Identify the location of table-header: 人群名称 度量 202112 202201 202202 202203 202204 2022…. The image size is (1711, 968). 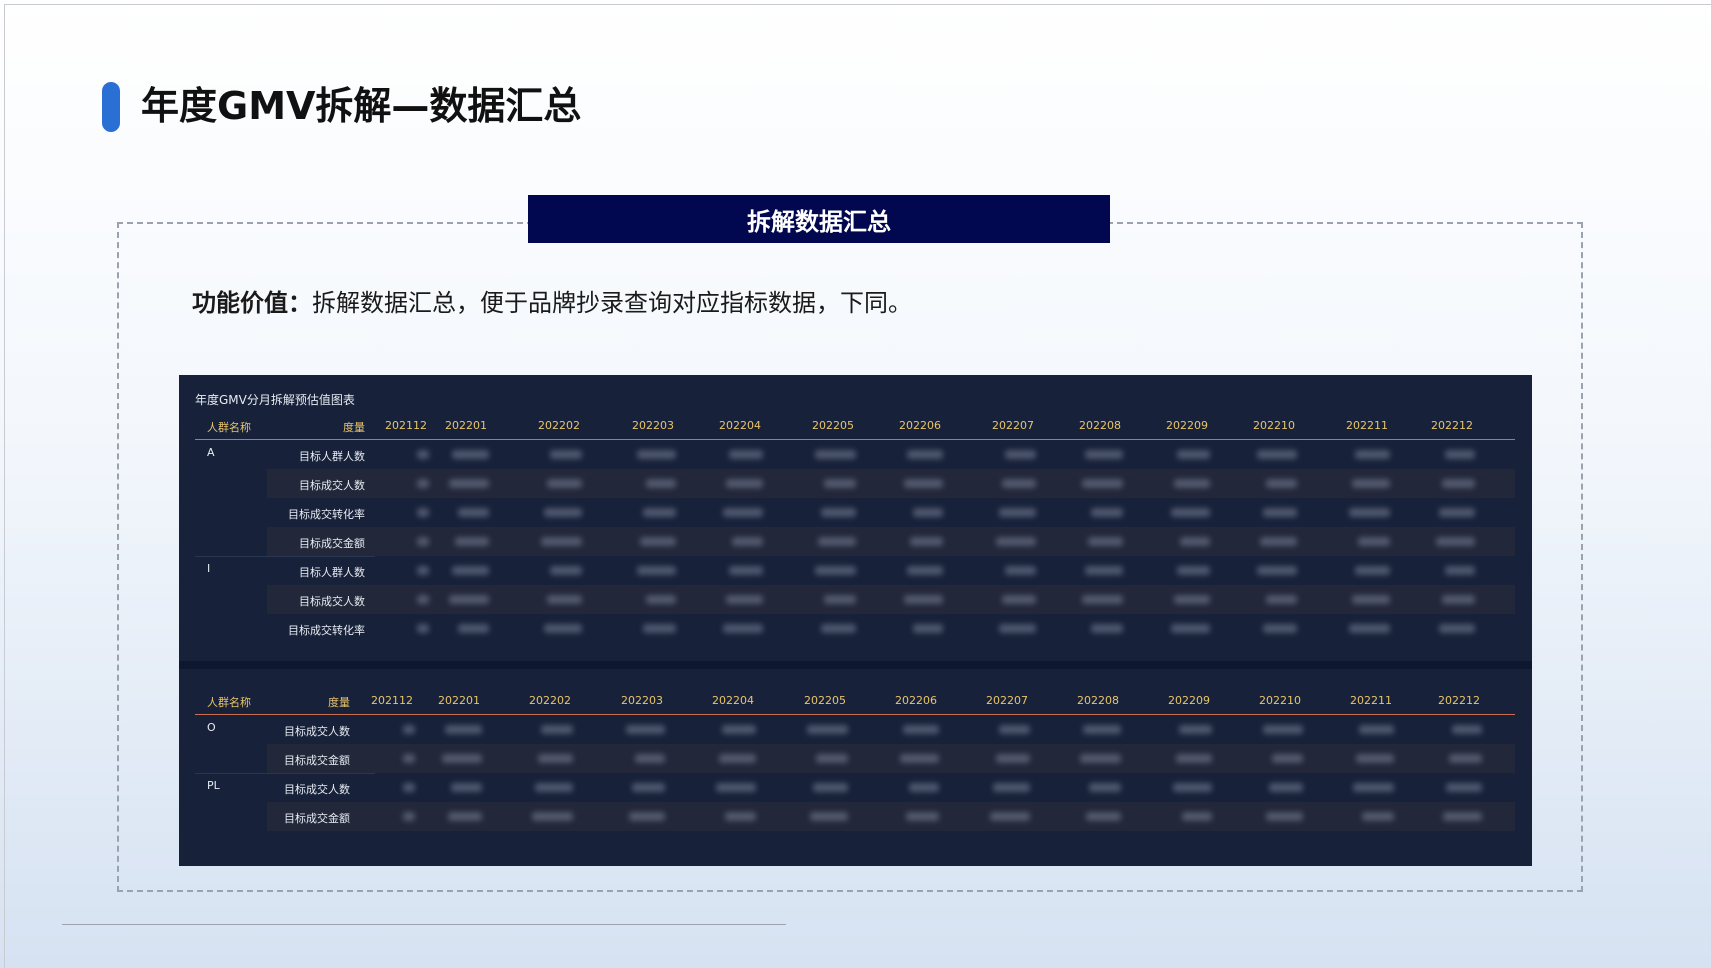
(855, 427).